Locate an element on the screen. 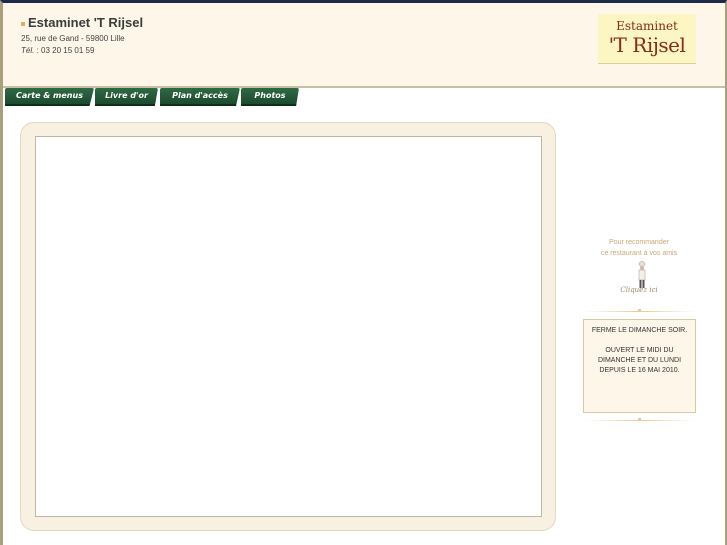 This screenshot has height=545, width=727. address-text: 25, rue de Gand - 59800 Lille is located at coordinates (73, 38).